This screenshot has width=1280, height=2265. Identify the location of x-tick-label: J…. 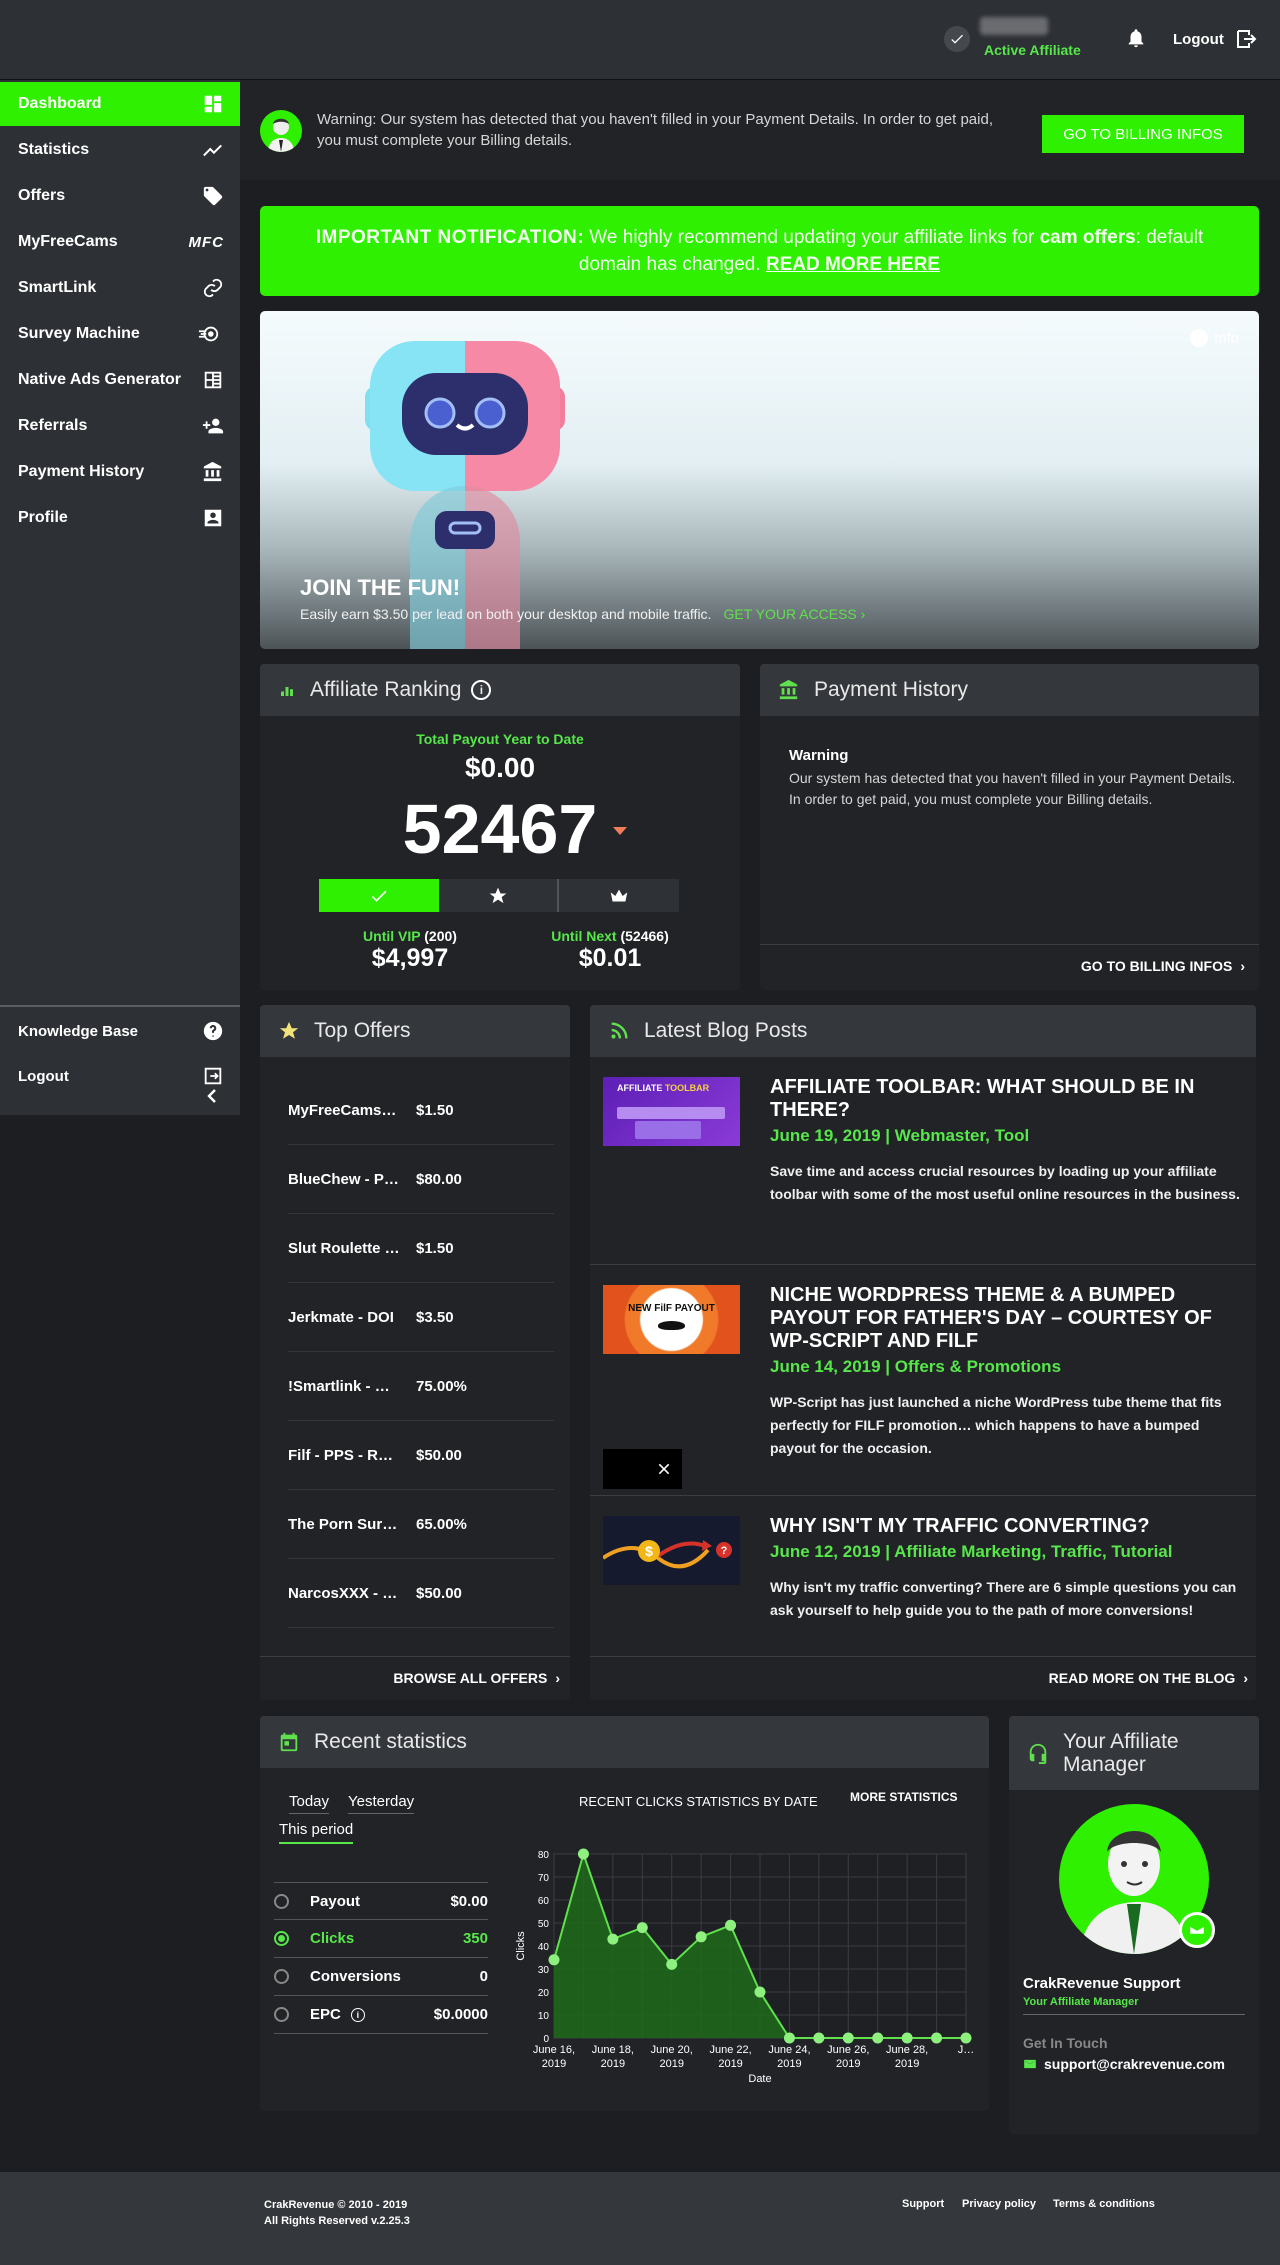
(966, 2050).